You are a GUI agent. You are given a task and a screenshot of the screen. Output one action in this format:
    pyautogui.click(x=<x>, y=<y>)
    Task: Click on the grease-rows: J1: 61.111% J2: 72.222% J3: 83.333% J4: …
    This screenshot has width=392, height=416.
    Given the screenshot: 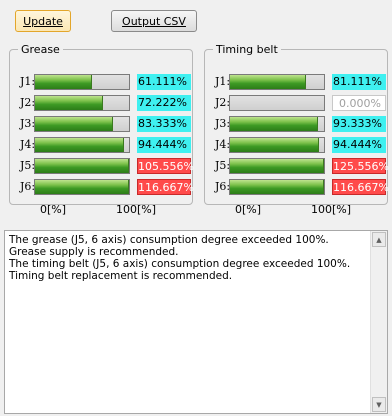 What is the action you would take?
    pyautogui.click(x=102, y=136)
    